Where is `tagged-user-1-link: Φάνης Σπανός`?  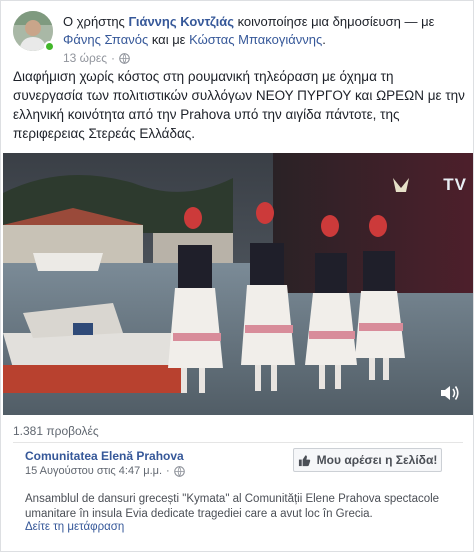
tagged-user-1-link: Φάνης Σπανός is located at coordinates (105, 39).